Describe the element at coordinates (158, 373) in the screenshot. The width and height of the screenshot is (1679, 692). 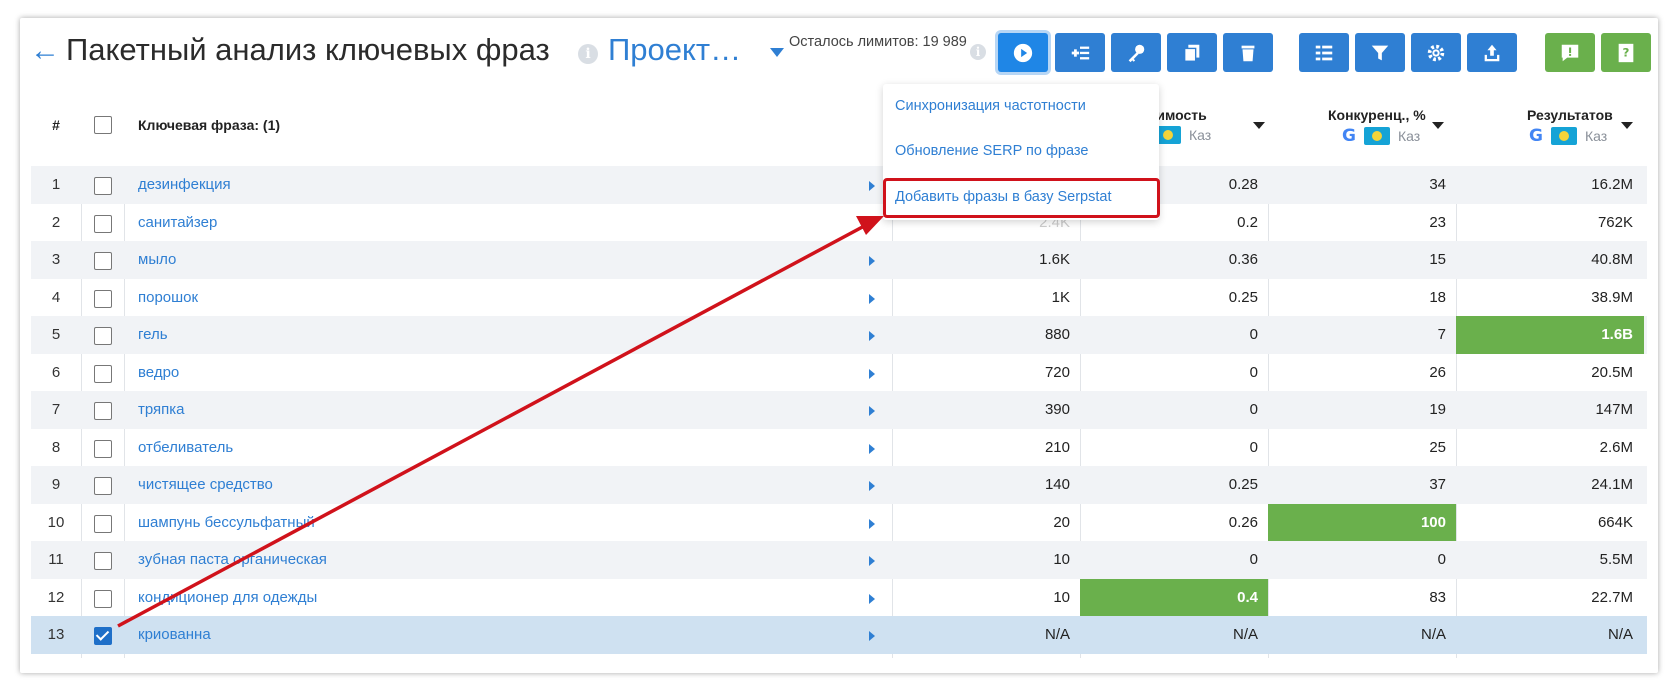
I see `keyword-link: ведро` at that location.